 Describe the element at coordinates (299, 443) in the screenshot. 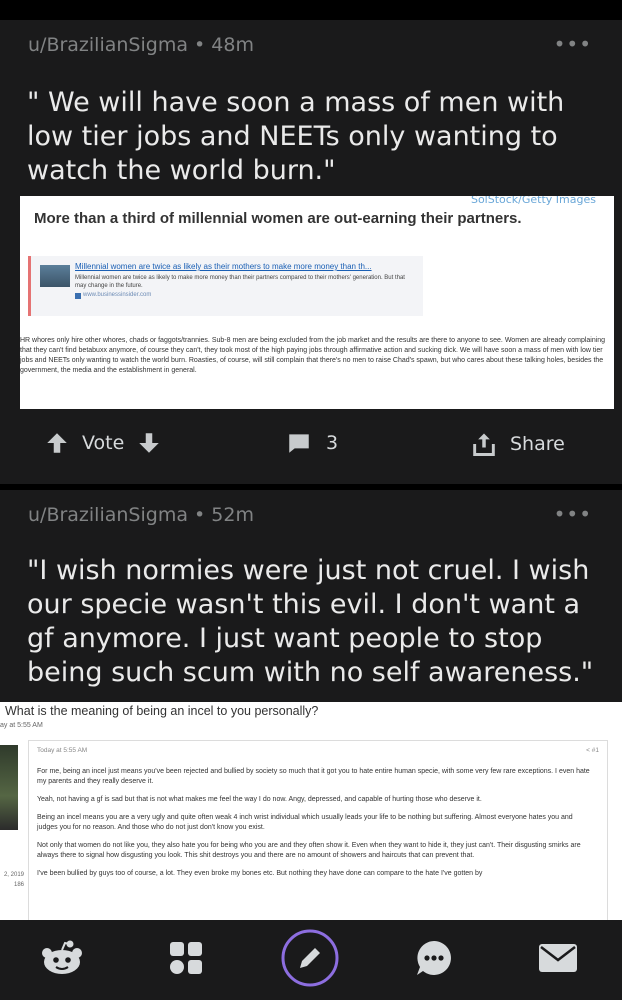

I see `comment-bubble-icon` at that location.